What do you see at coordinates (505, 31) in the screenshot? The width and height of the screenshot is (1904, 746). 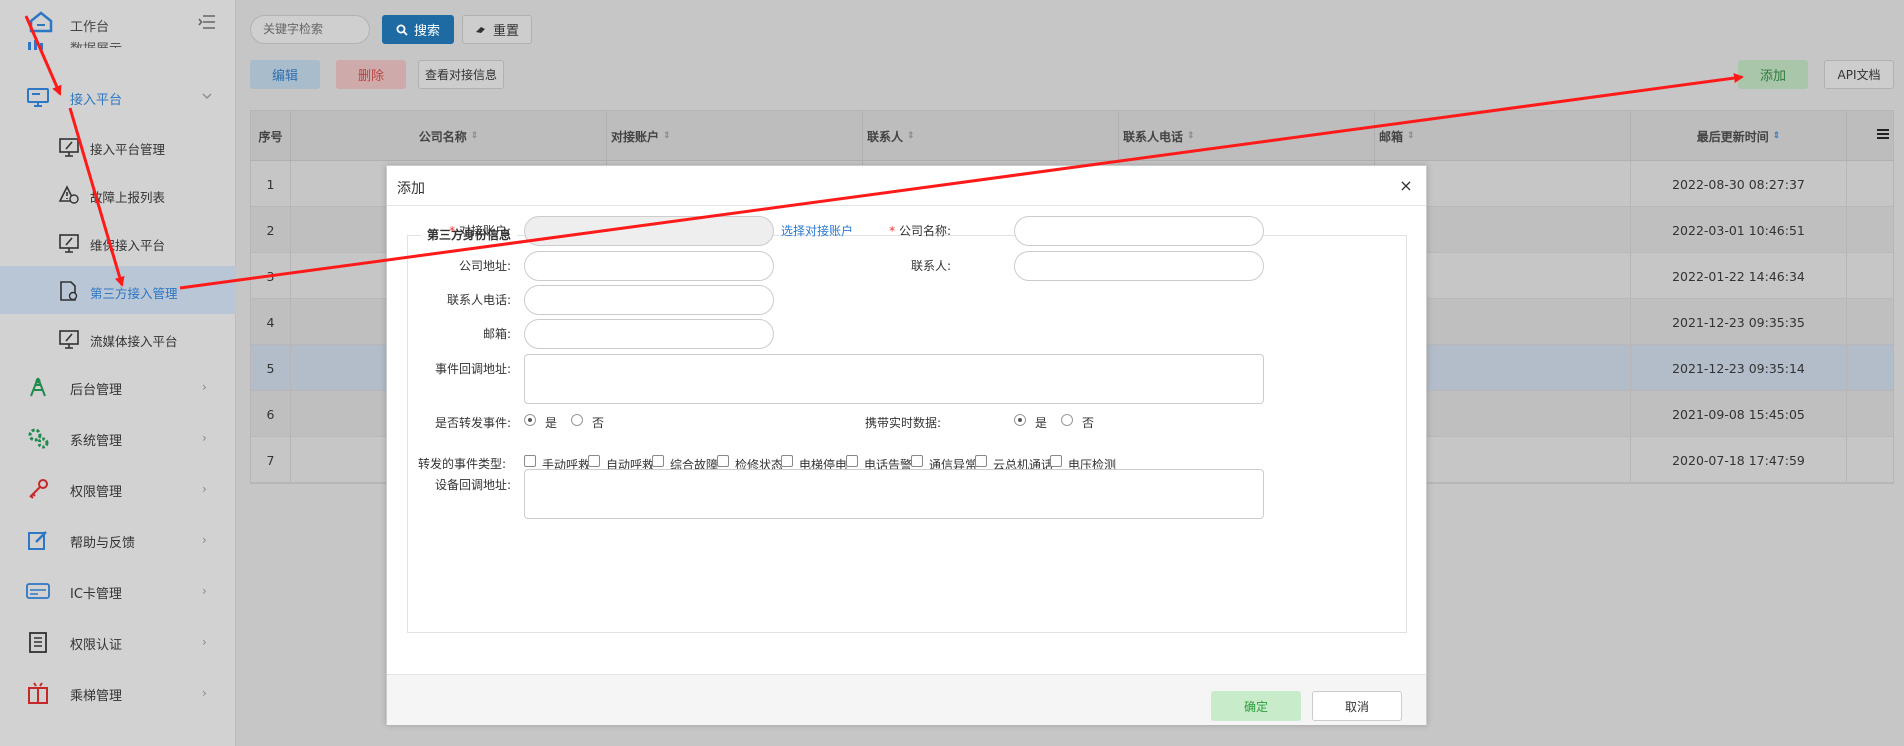 I see `reset-button-label: 重置` at bounding box center [505, 31].